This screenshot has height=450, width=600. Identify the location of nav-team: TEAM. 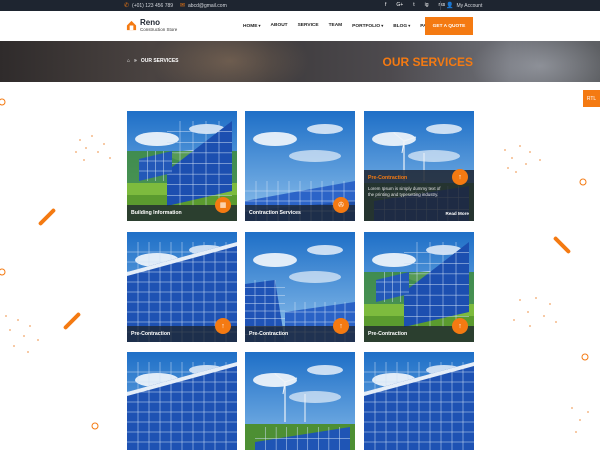
(336, 26).